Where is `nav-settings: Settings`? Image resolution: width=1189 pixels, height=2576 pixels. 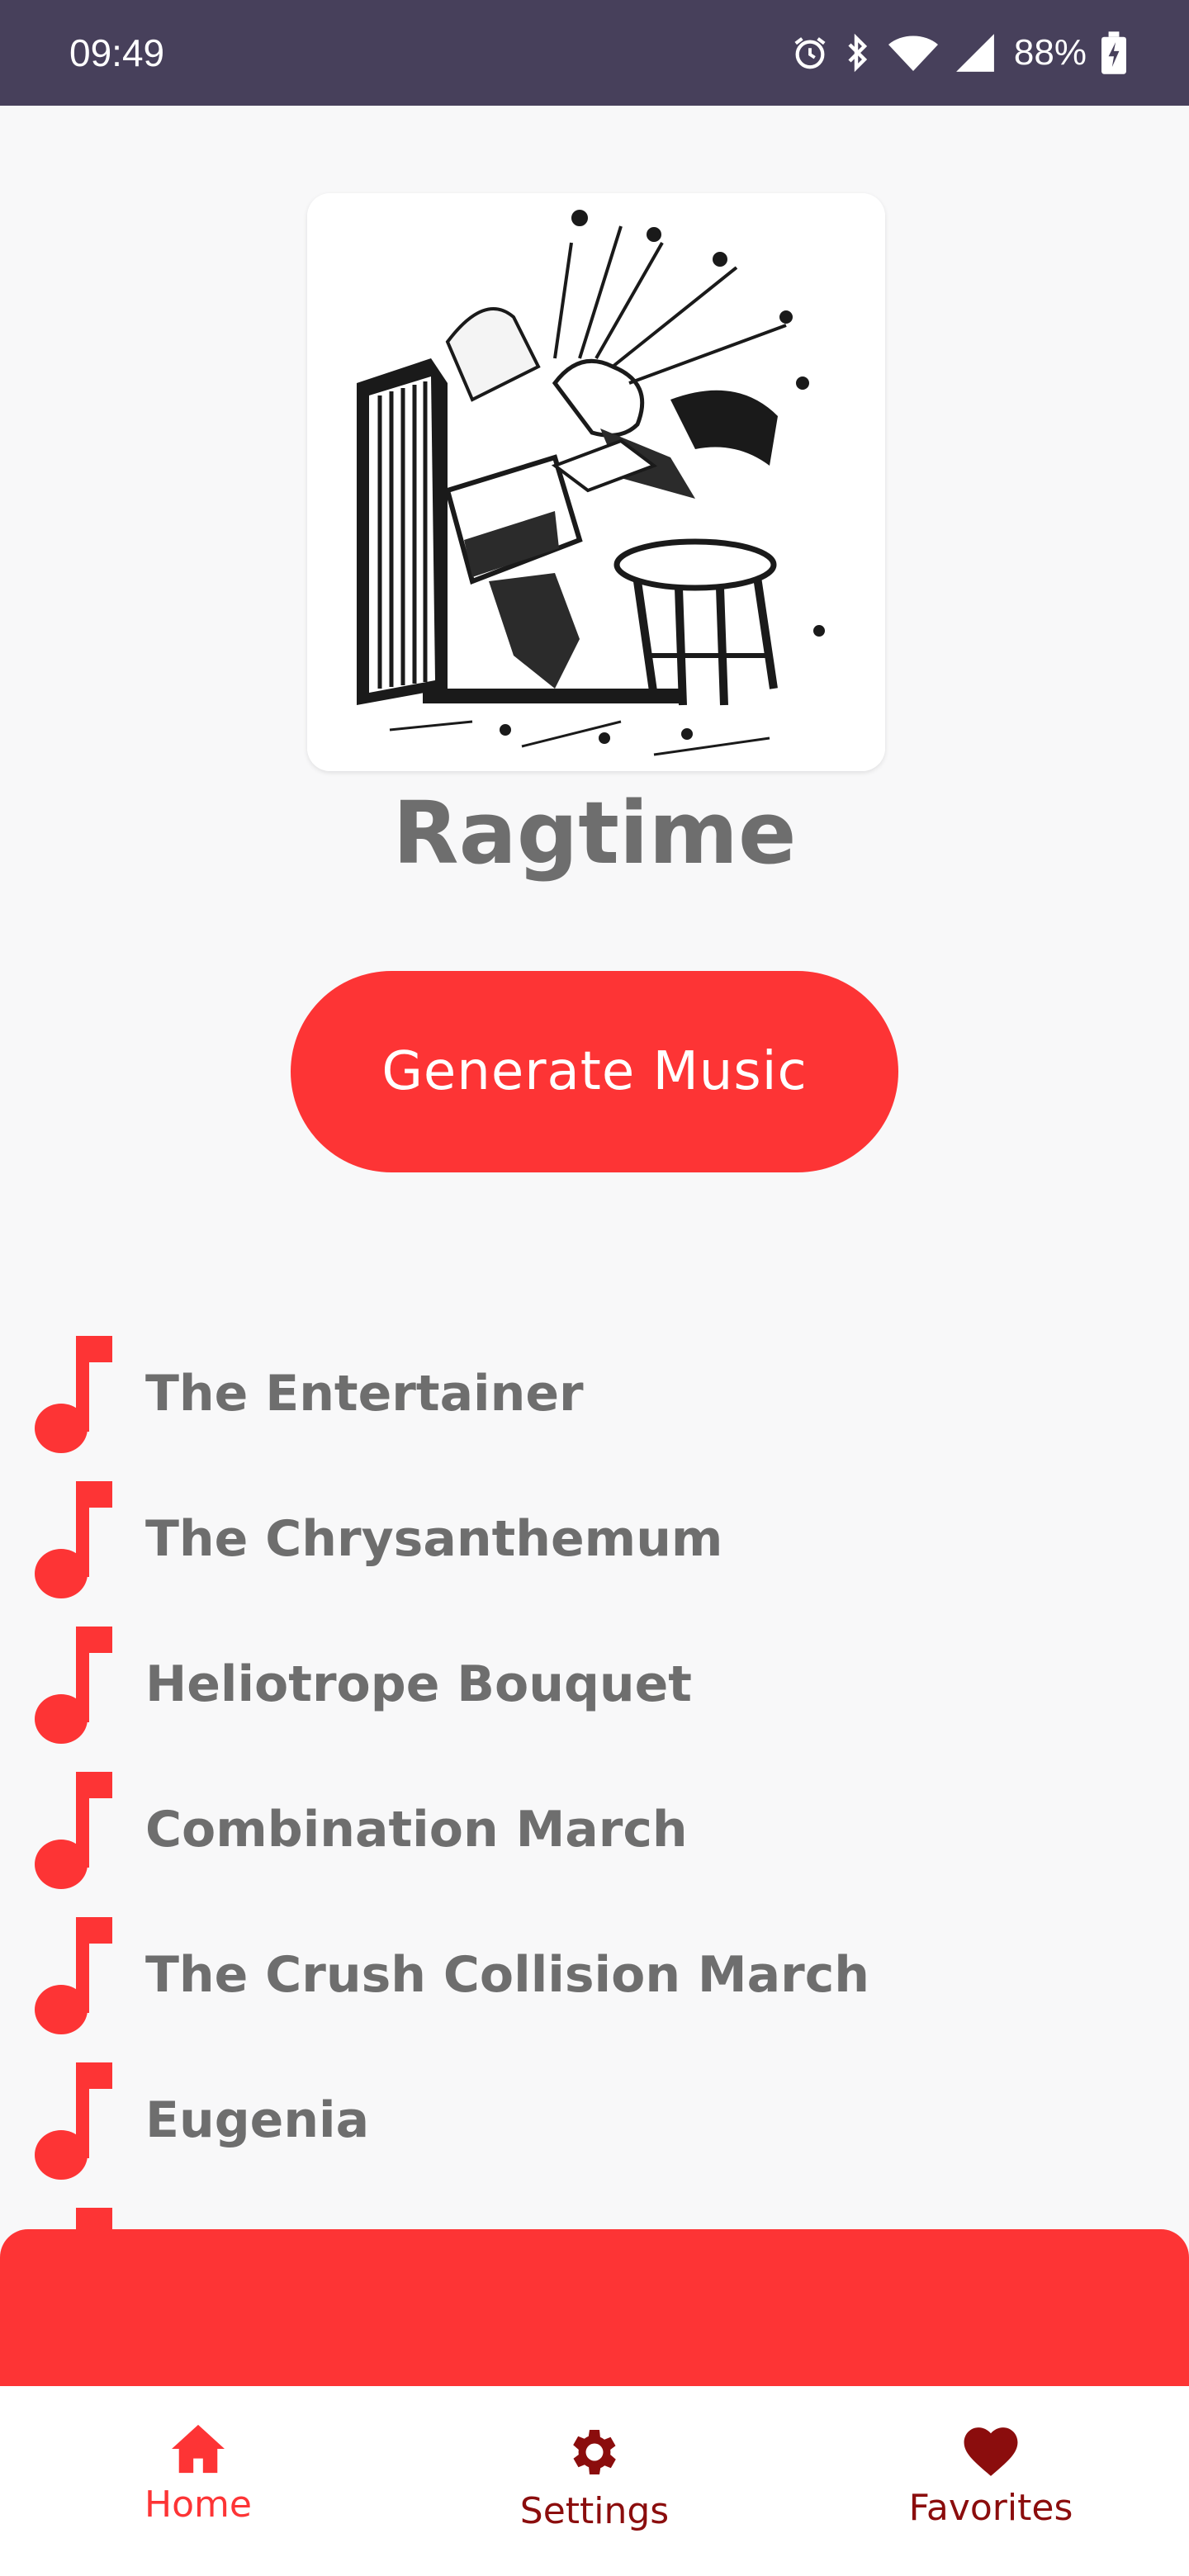
nav-settings: Settings is located at coordinates (594, 2481).